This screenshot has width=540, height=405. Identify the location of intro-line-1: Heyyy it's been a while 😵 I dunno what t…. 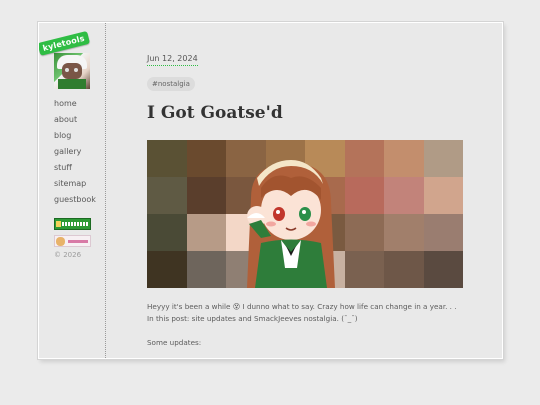
(302, 306).